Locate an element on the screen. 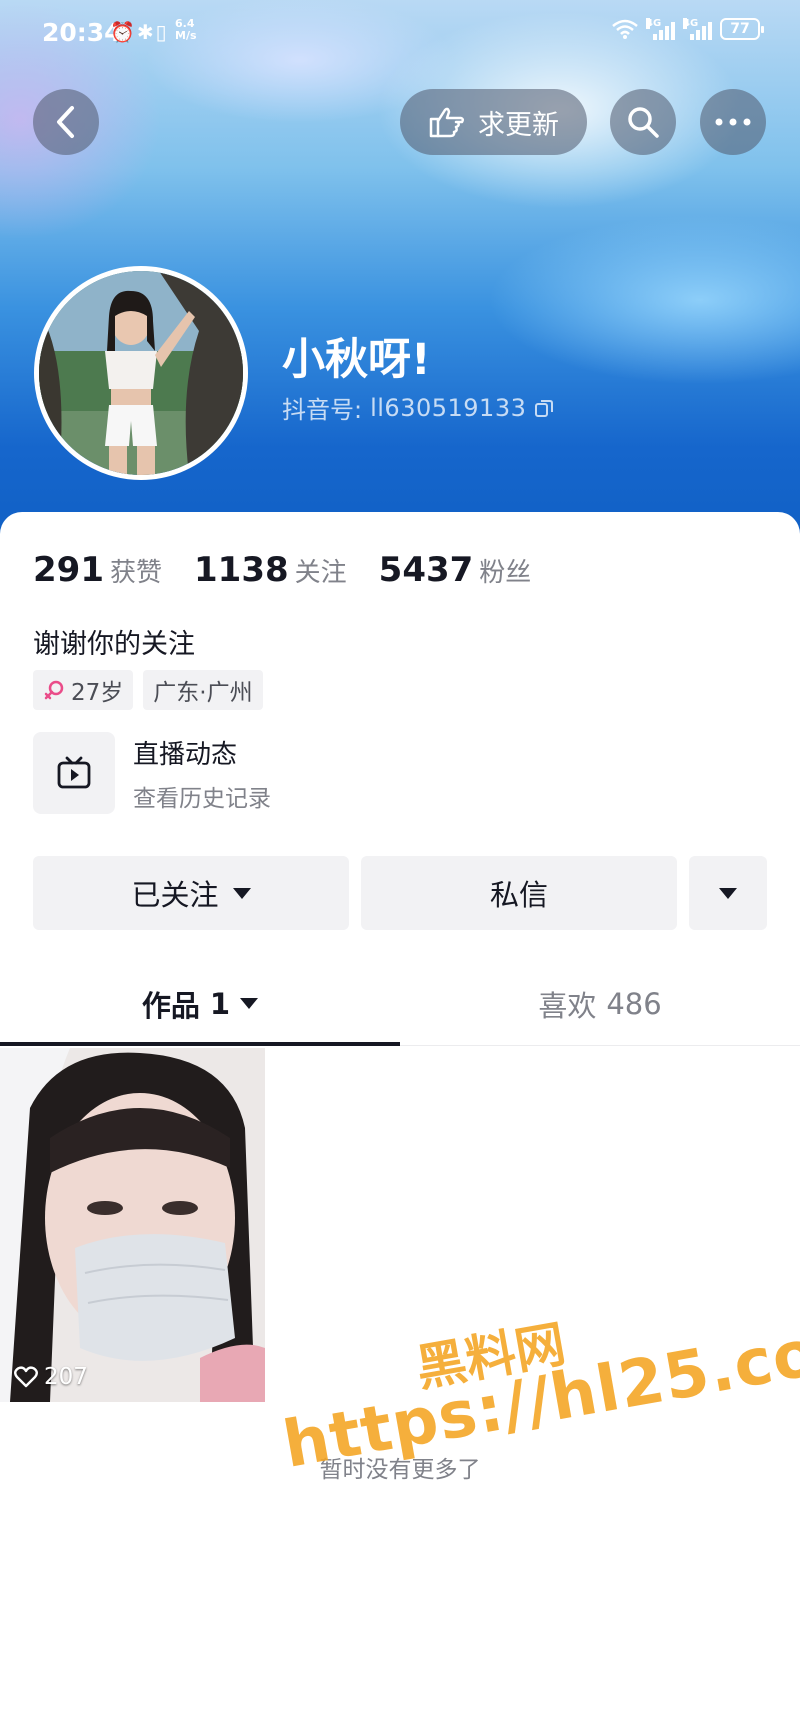  signal-2-icon: 4G is located at coordinates (697, 29).